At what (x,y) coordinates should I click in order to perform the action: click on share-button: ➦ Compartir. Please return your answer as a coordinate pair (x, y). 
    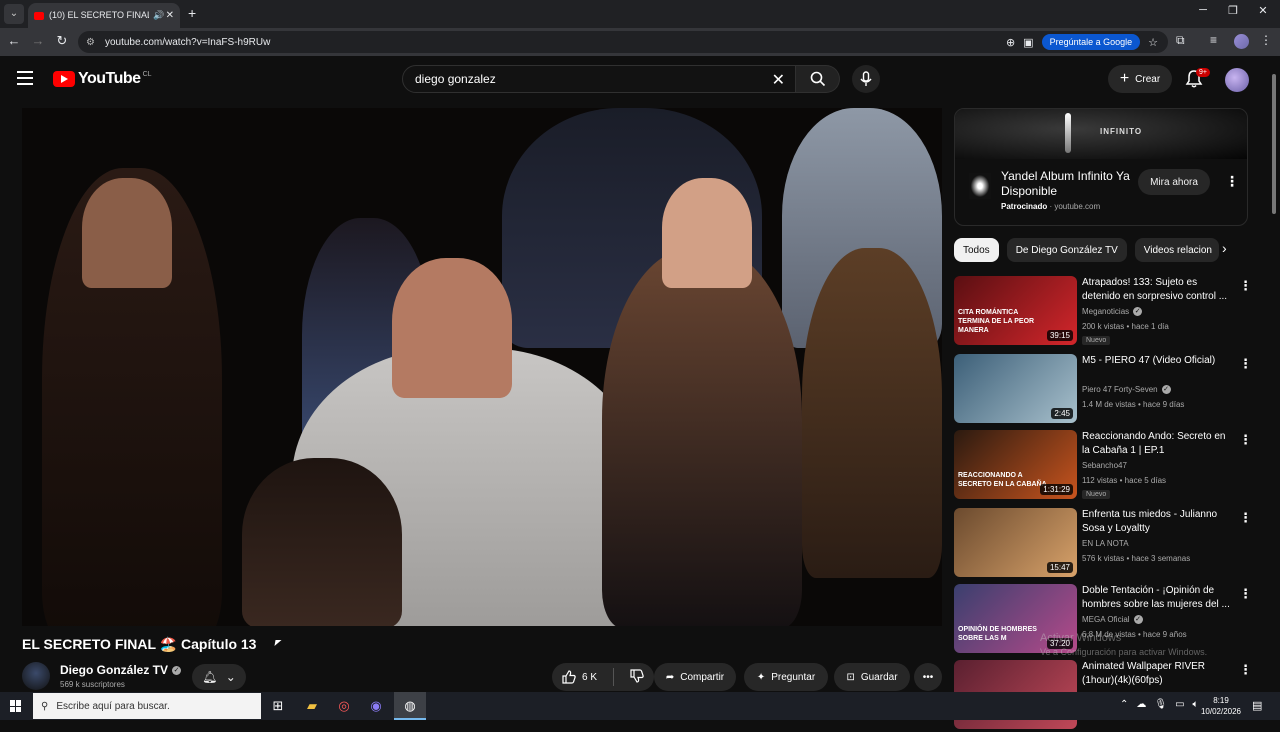
    Looking at the image, I should click on (695, 677).